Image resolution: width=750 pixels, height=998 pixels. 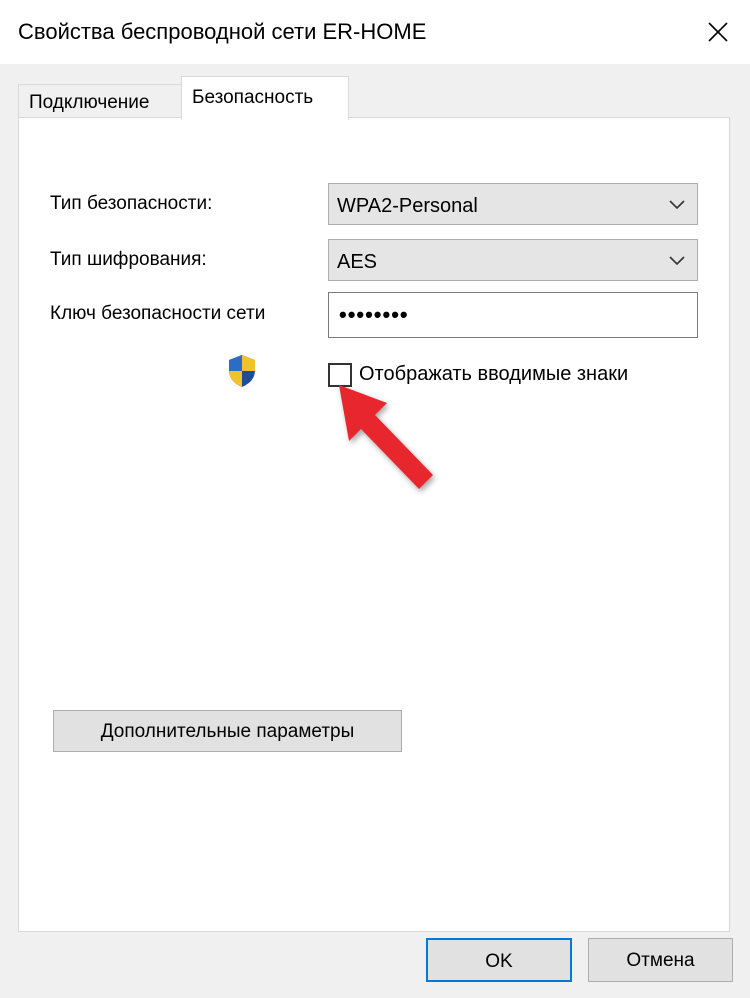 What do you see at coordinates (89, 102) in the screenshot?
I see `tab-connection-label: Подключение` at bounding box center [89, 102].